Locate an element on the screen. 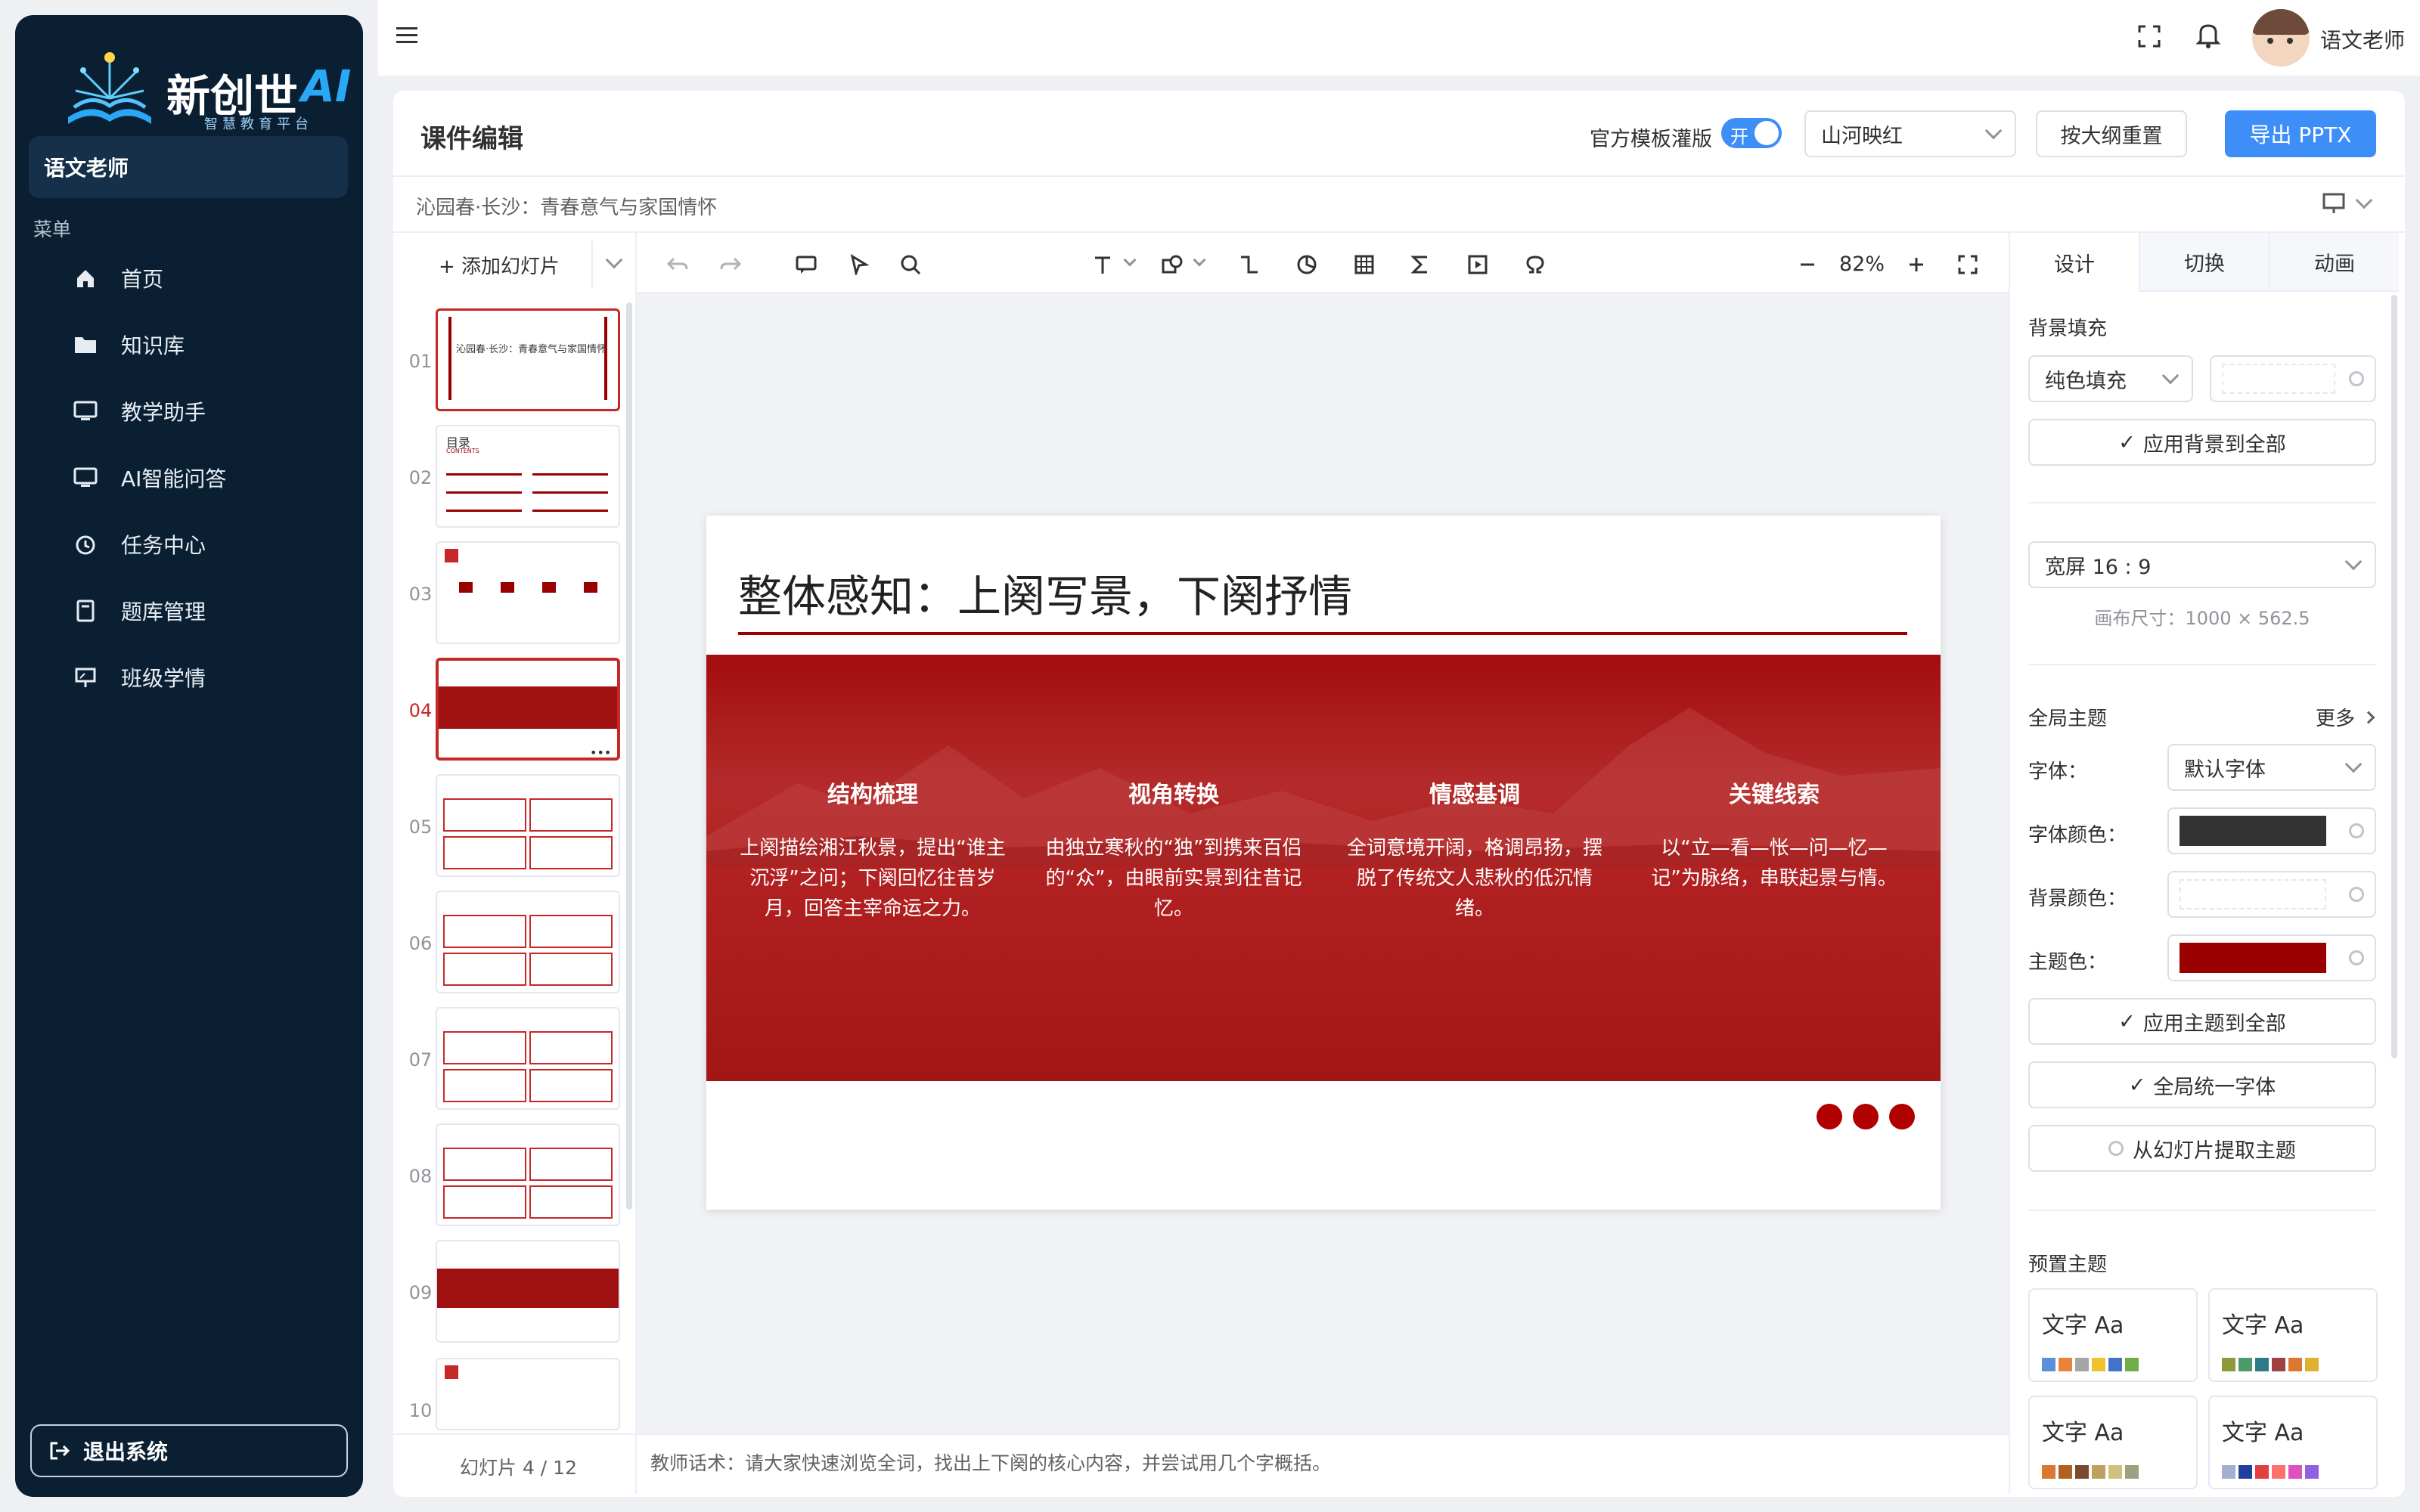 The image size is (2420, 1512). menu-toggle-icon is located at coordinates (408, 36).